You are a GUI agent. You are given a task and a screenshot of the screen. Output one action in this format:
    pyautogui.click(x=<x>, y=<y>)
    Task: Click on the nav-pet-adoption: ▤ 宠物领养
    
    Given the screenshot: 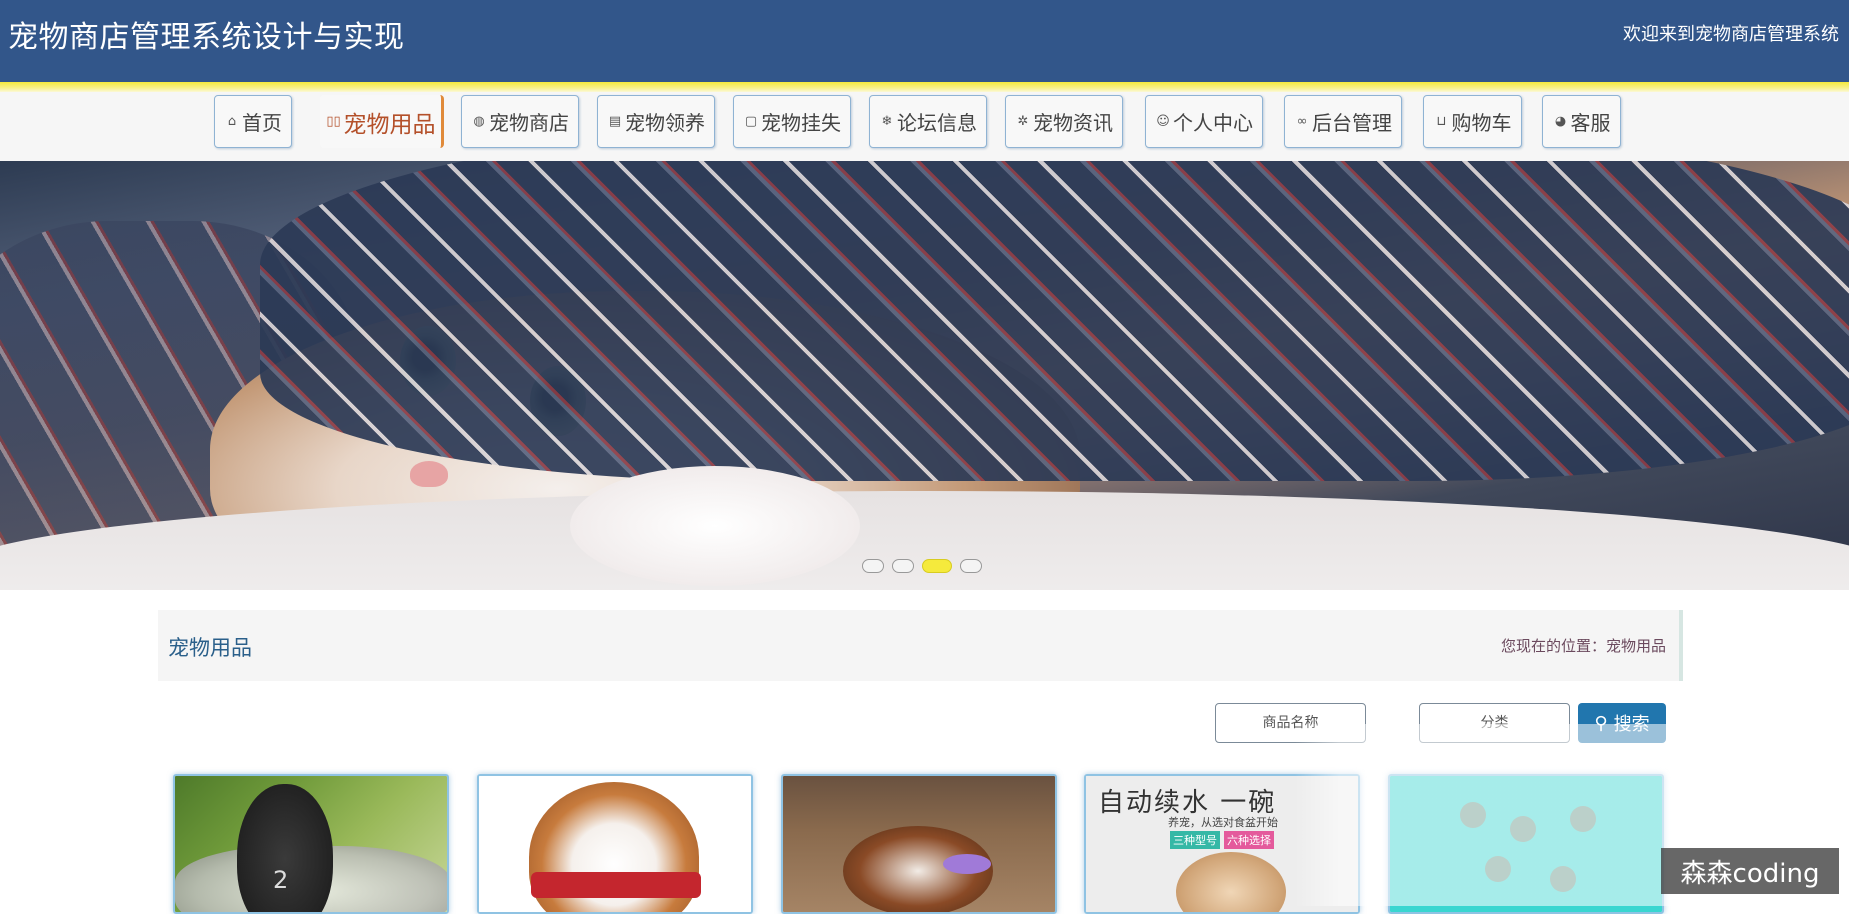 What is the action you would take?
    pyautogui.click(x=656, y=121)
    